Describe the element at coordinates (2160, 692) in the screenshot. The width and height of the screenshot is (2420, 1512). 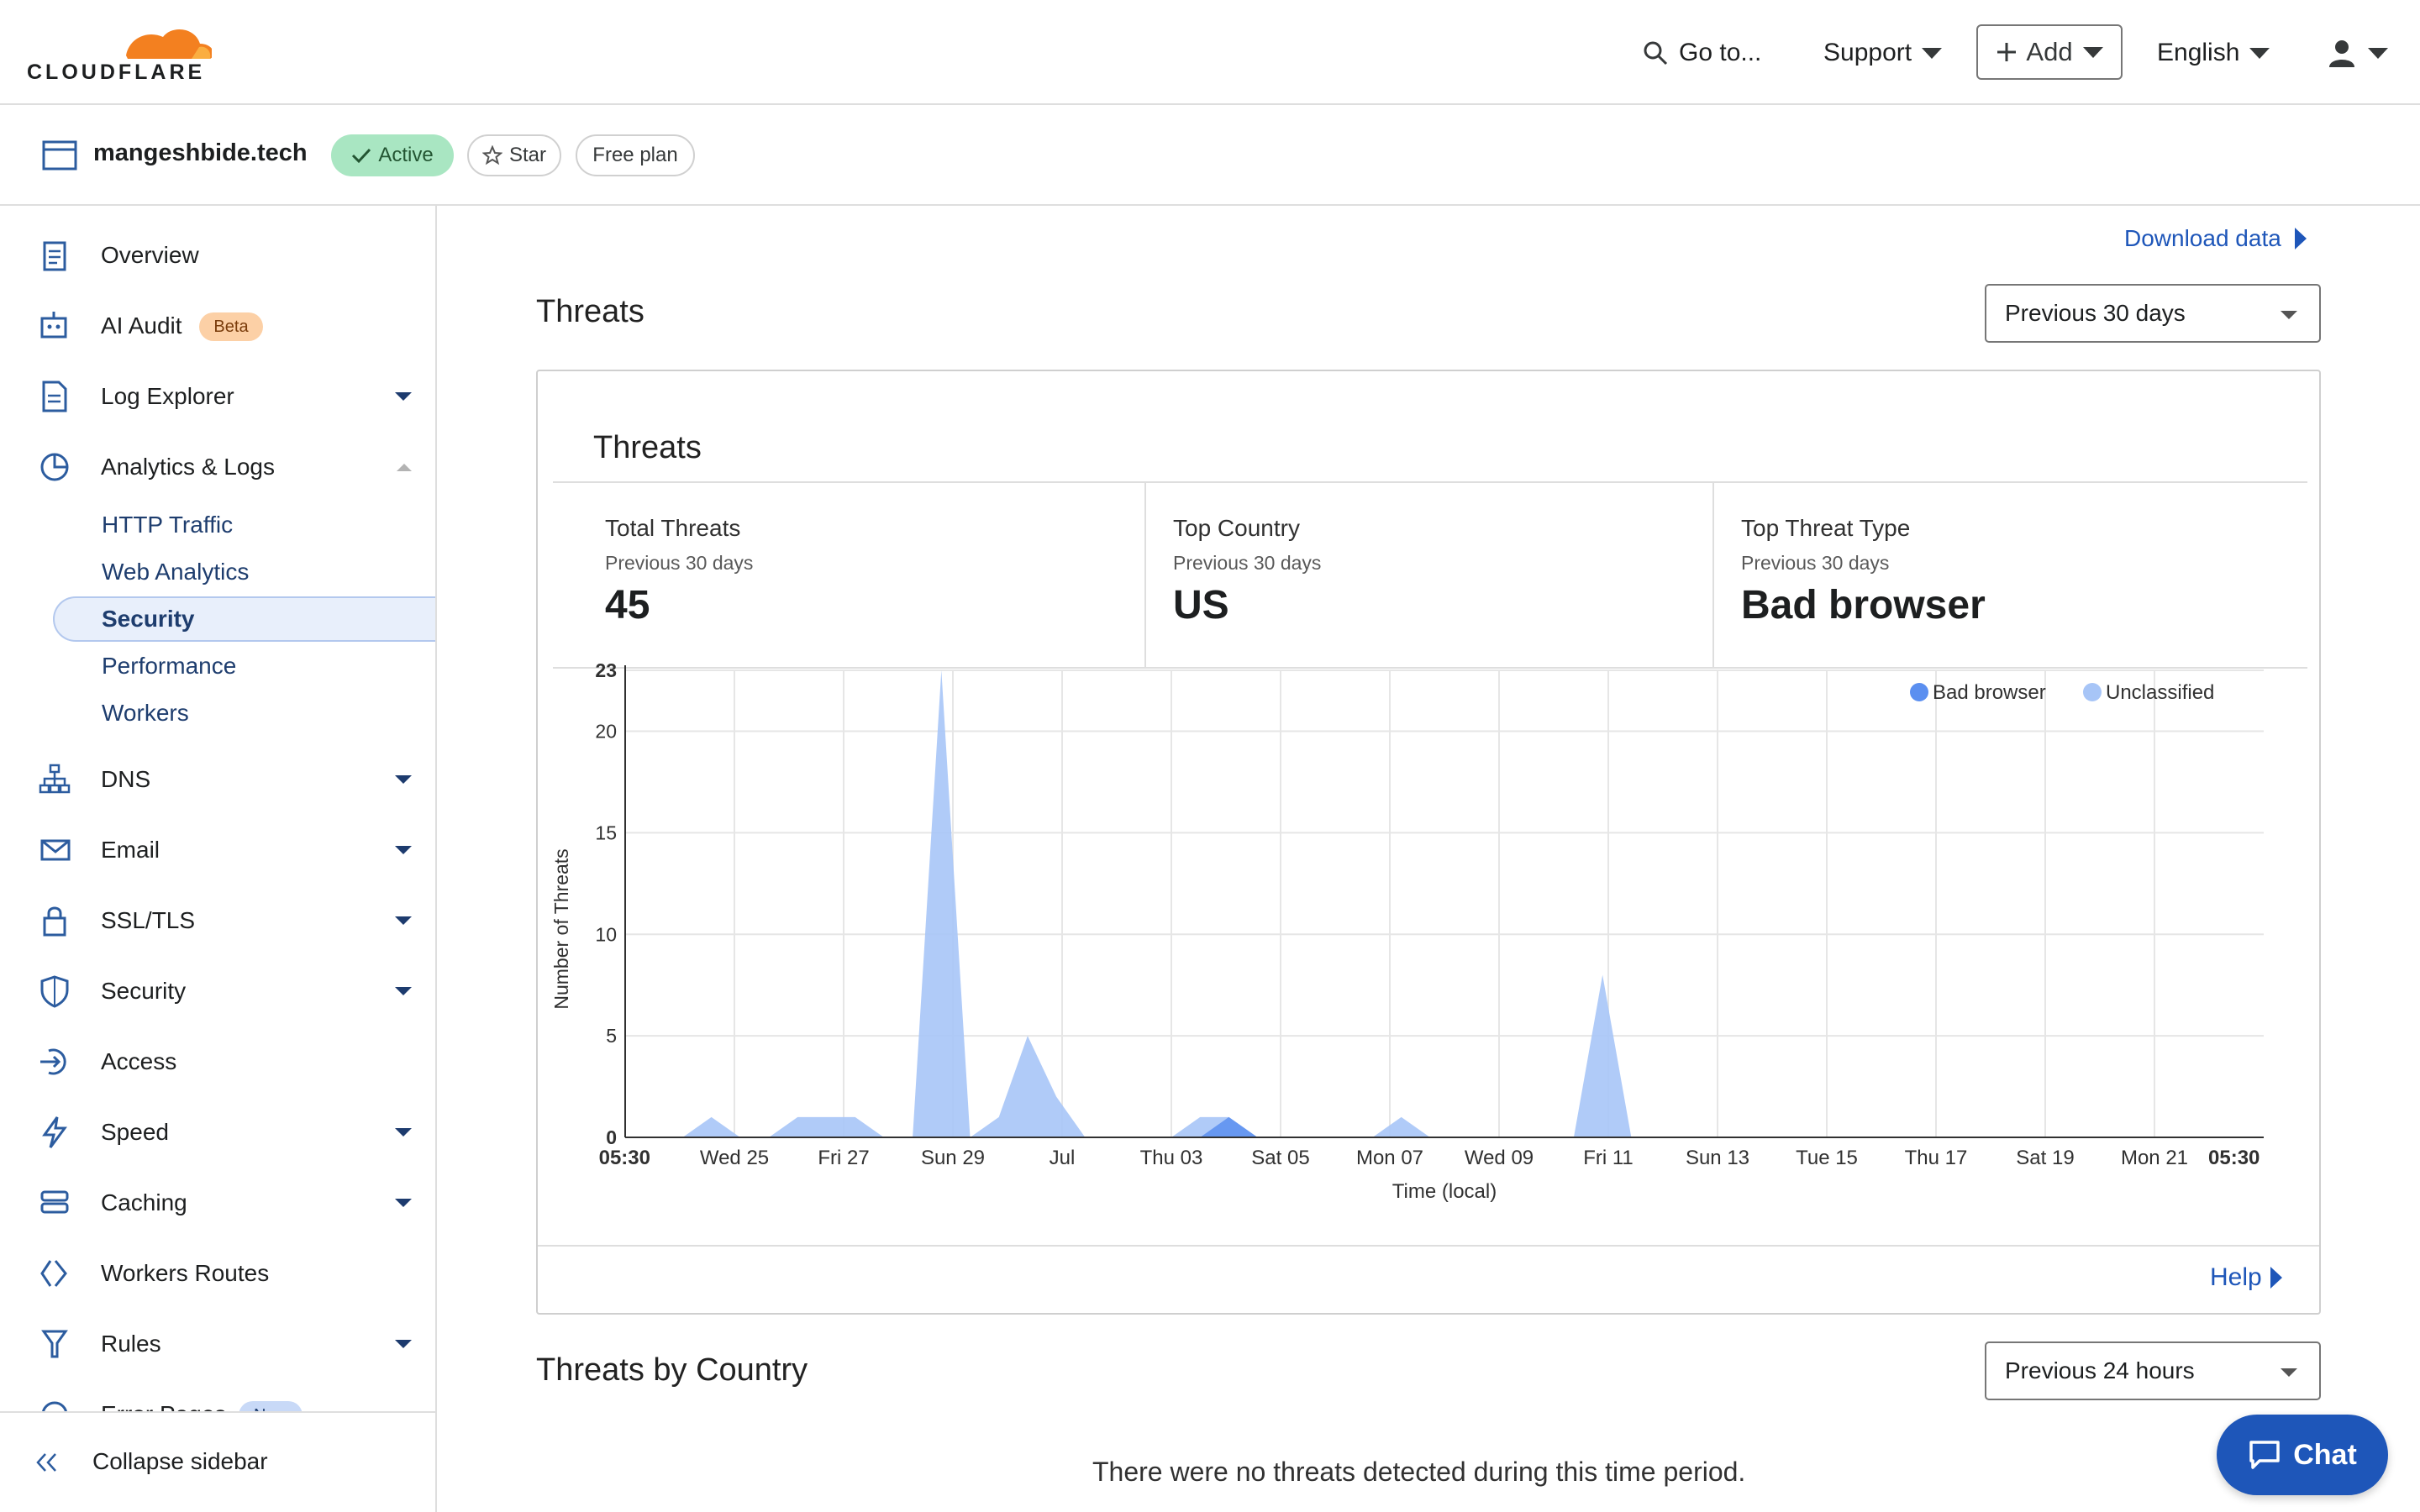
I see `legend-label: Unclassified` at that location.